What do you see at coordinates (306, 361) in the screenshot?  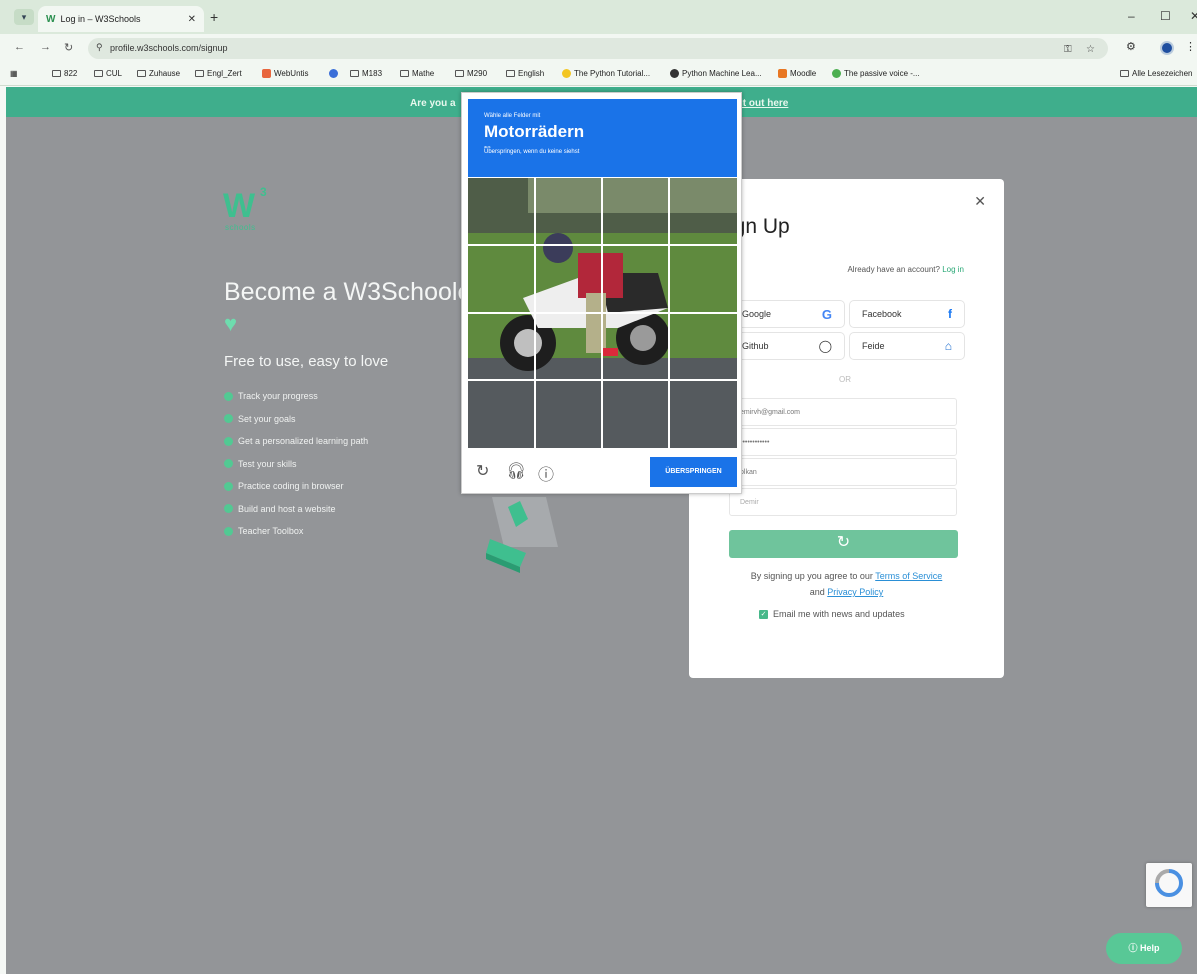 I see `hero-subtitle: Free to use, easy to love` at bounding box center [306, 361].